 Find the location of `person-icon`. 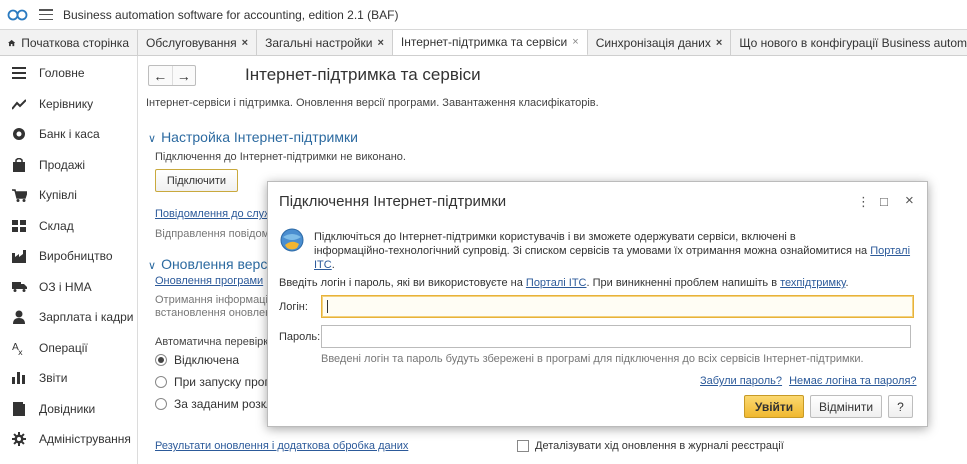

person-icon is located at coordinates (19, 317).